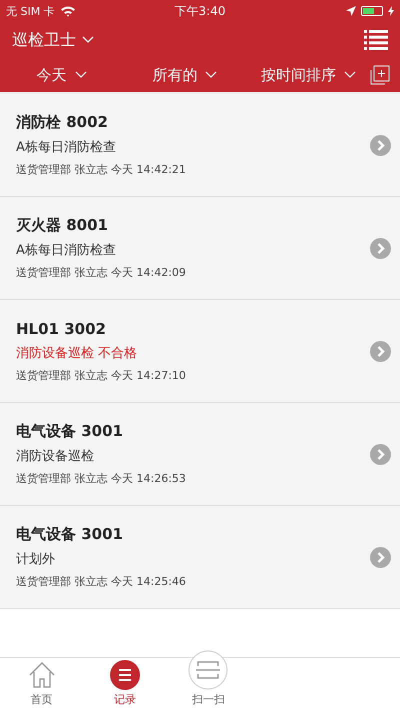 This screenshot has width=400, height=710. Describe the element at coordinates (101, 478) in the screenshot. I see `record-meta: 送货管理部 张立志 今天 14:26:53` at that location.